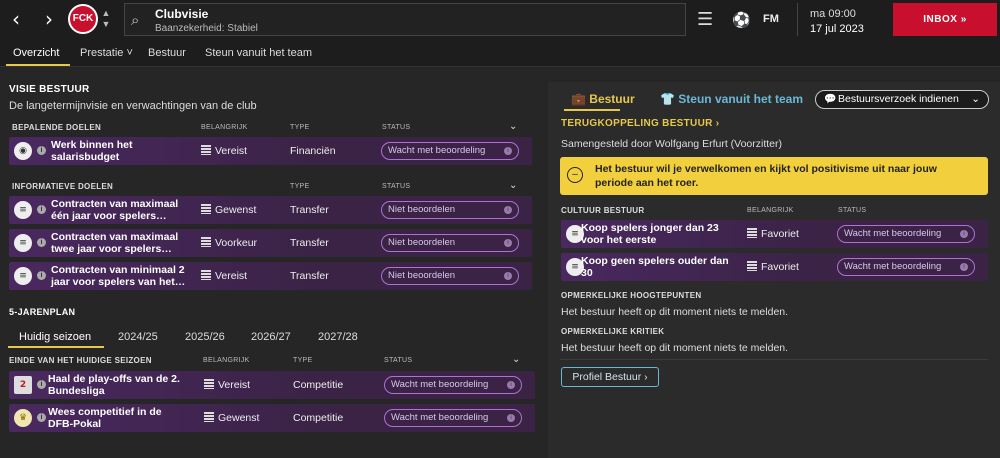  What do you see at coordinates (105, 418) in the screenshot?
I see `objective-name: Wees competitief in de DFB-Pokal` at bounding box center [105, 418].